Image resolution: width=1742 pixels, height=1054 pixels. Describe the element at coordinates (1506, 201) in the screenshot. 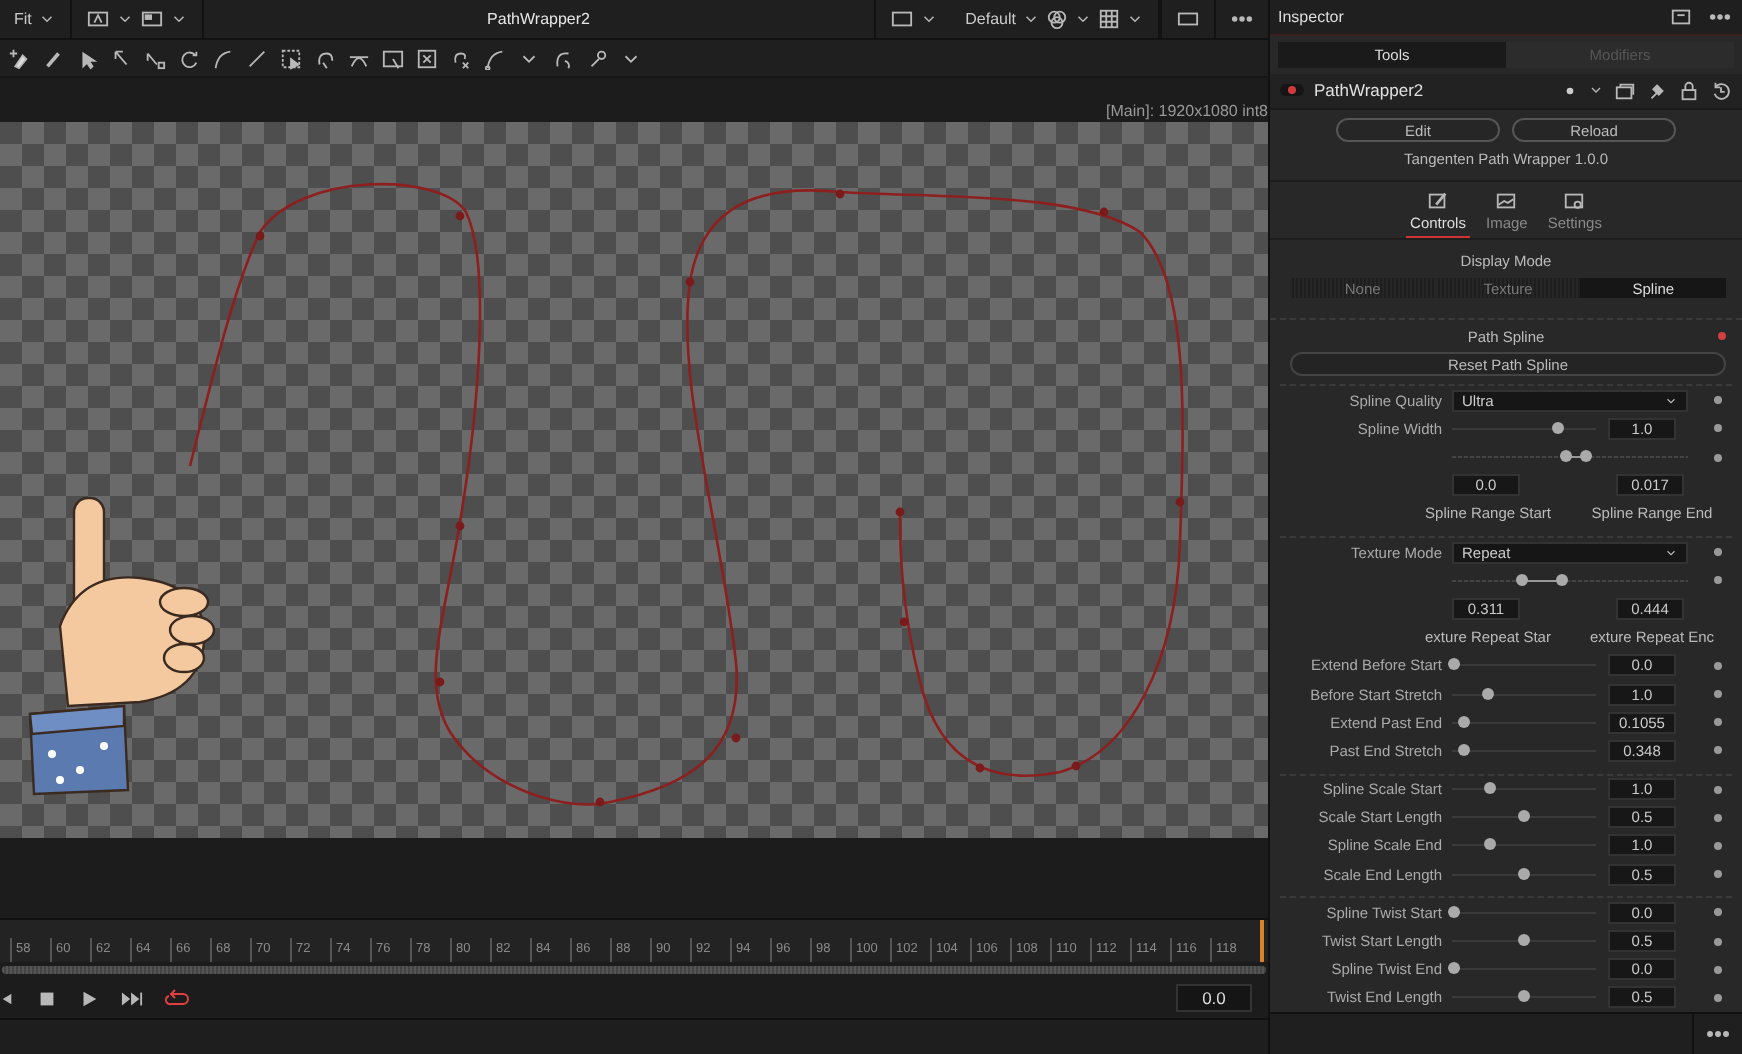

I see `image-icon` at that location.